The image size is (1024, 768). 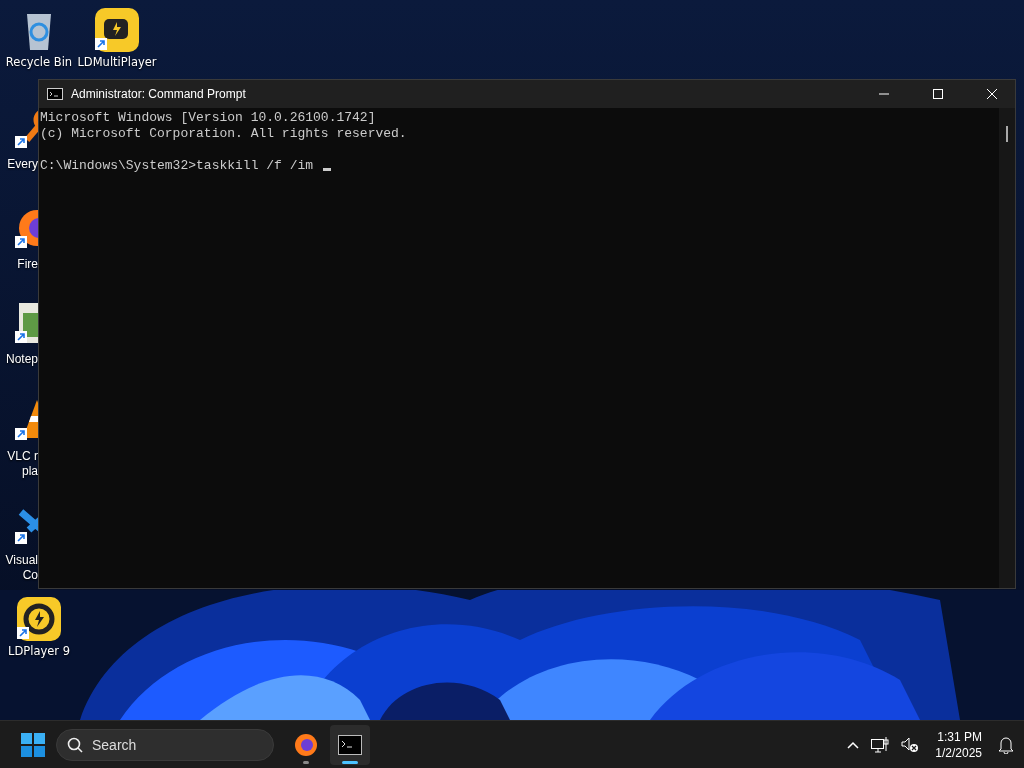 I want to click on chevron-up-icon, so click(x=853, y=744).